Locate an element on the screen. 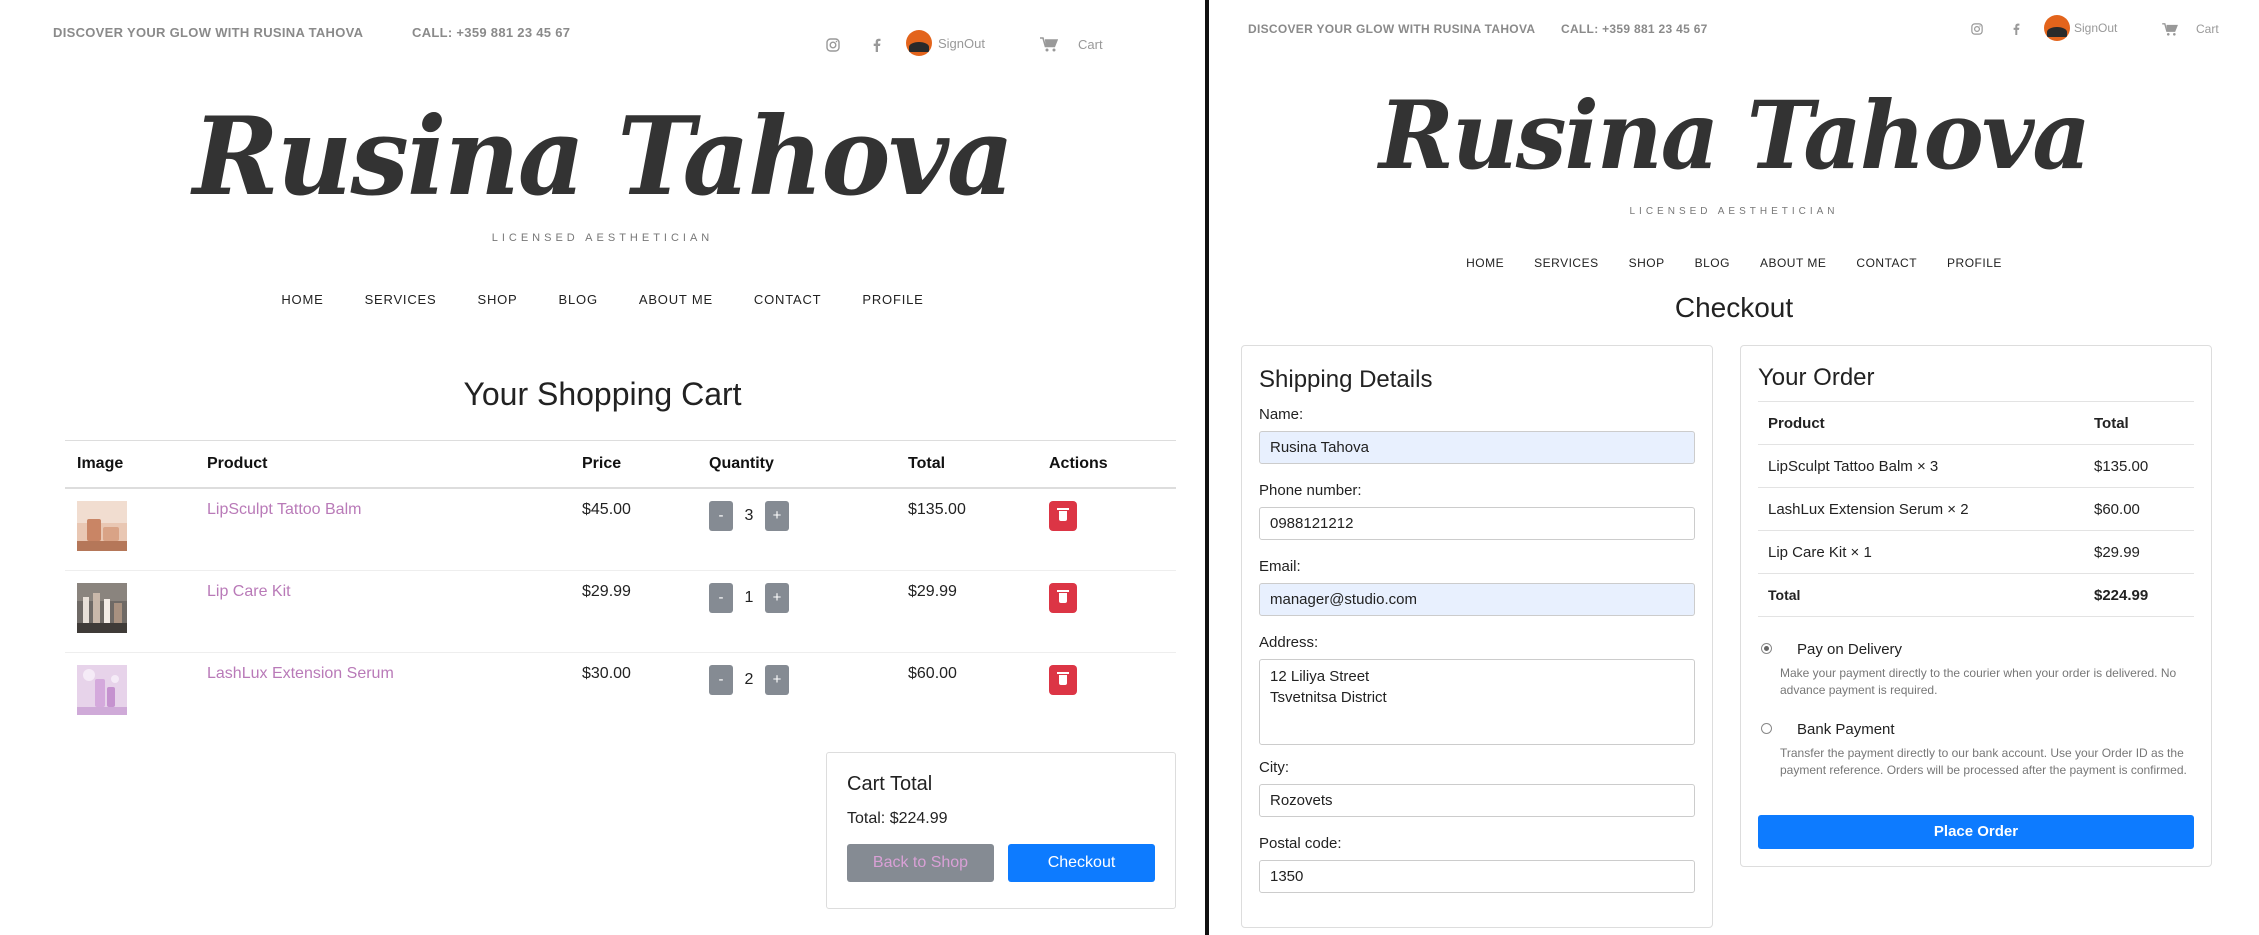 The image size is (2259, 935). back-to-shop-button: Back to Shop is located at coordinates (920, 863).